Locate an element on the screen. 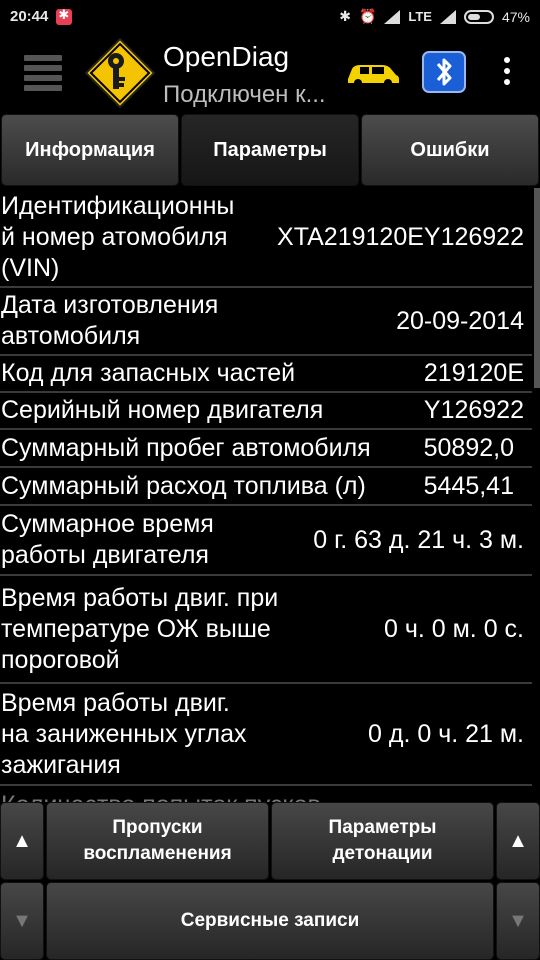  list-item-start-attempts: Количество попыток пусков is located at coordinates (266, 794).